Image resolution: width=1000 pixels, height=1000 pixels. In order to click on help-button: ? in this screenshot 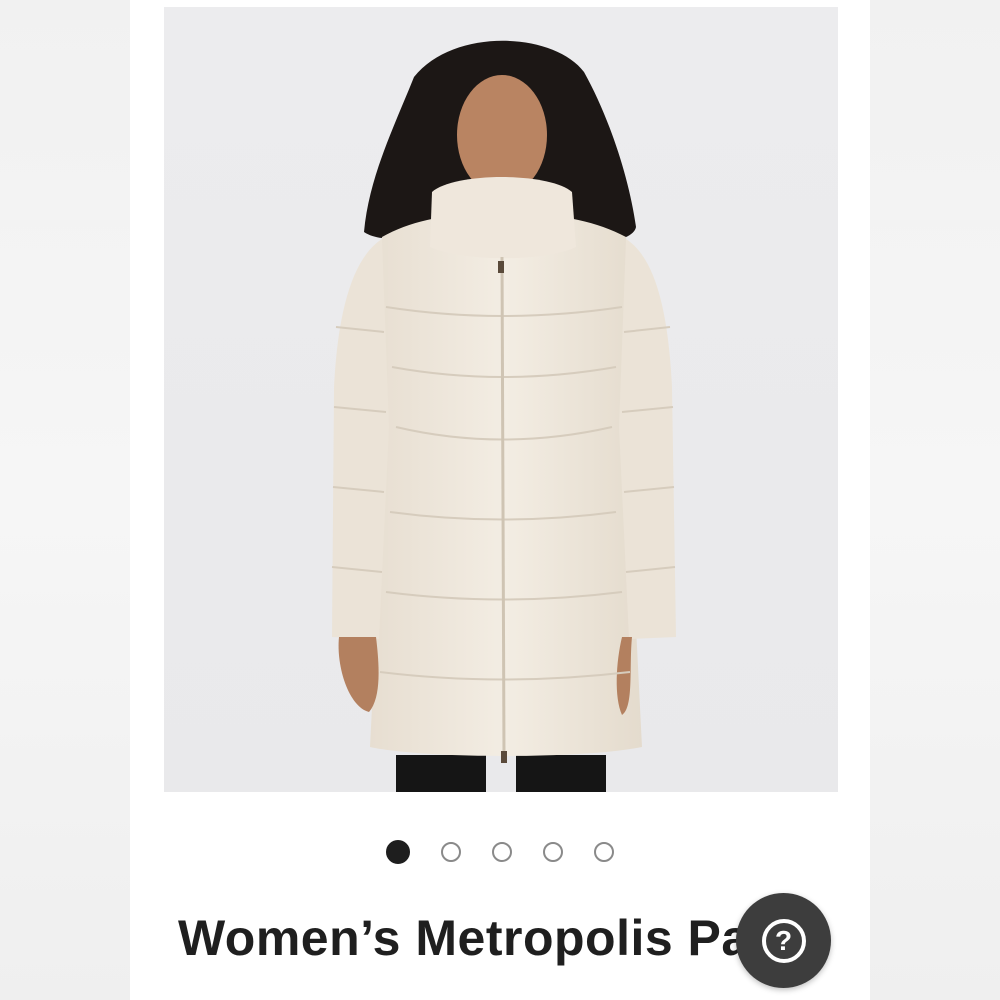, I will do `click(783, 940)`.